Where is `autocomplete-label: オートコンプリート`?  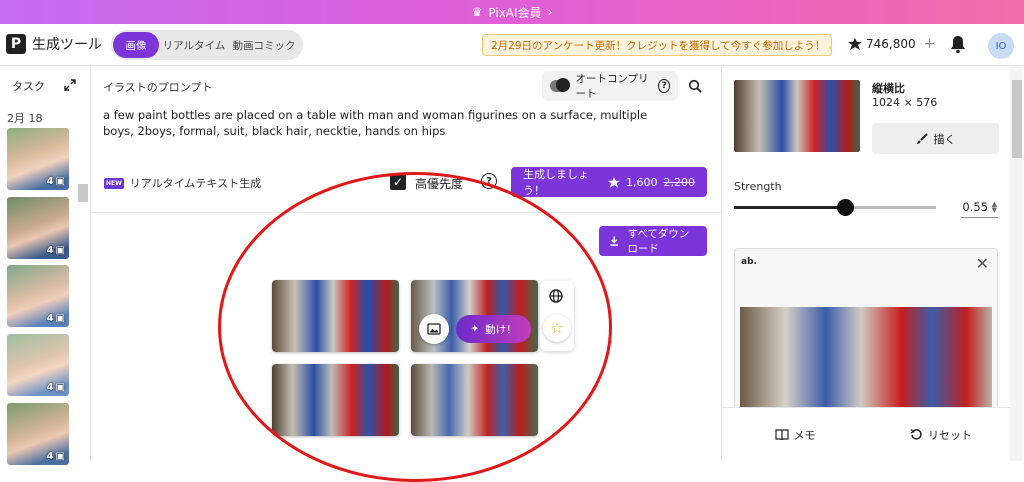
autocomplete-label: オートコンプリート is located at coordinates (612, 86).